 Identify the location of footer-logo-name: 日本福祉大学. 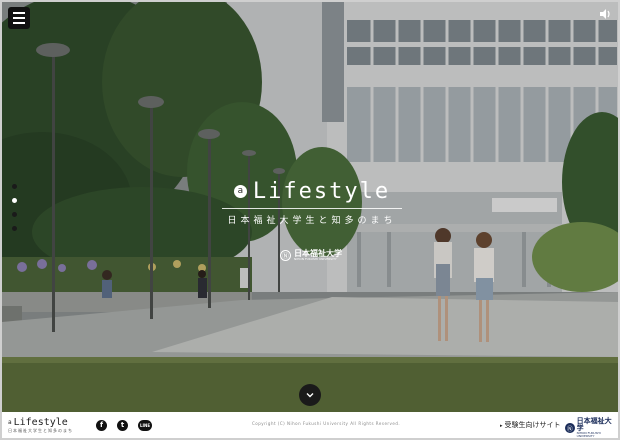
(594, 424).